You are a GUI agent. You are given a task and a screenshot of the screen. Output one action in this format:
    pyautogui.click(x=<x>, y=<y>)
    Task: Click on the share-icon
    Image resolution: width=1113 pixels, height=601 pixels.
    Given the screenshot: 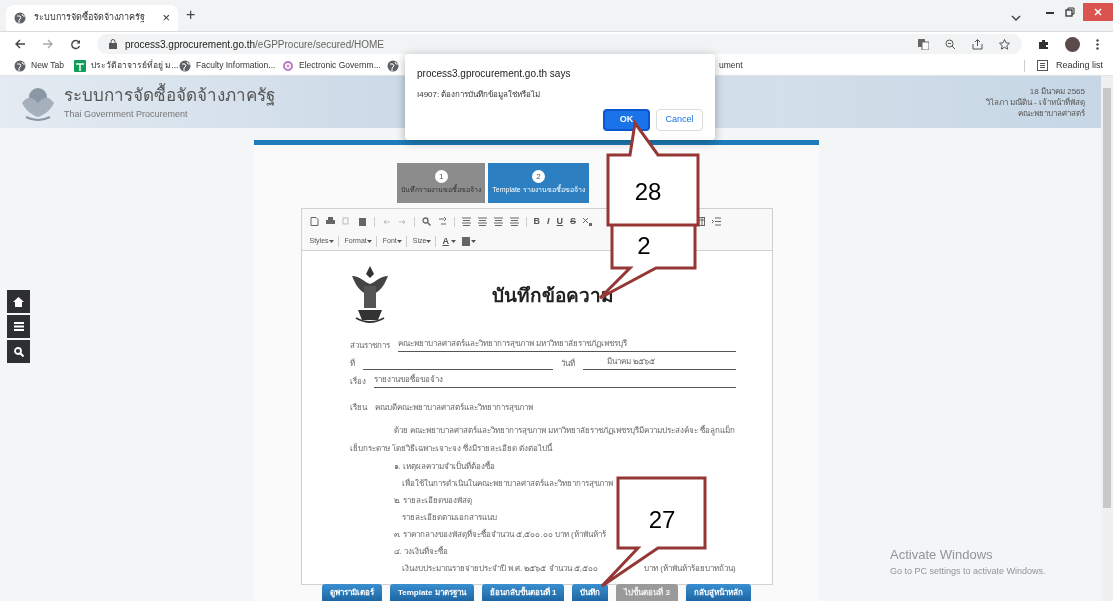 What is the action you would take?
    pyautogui.click(x=977, y=44)
    